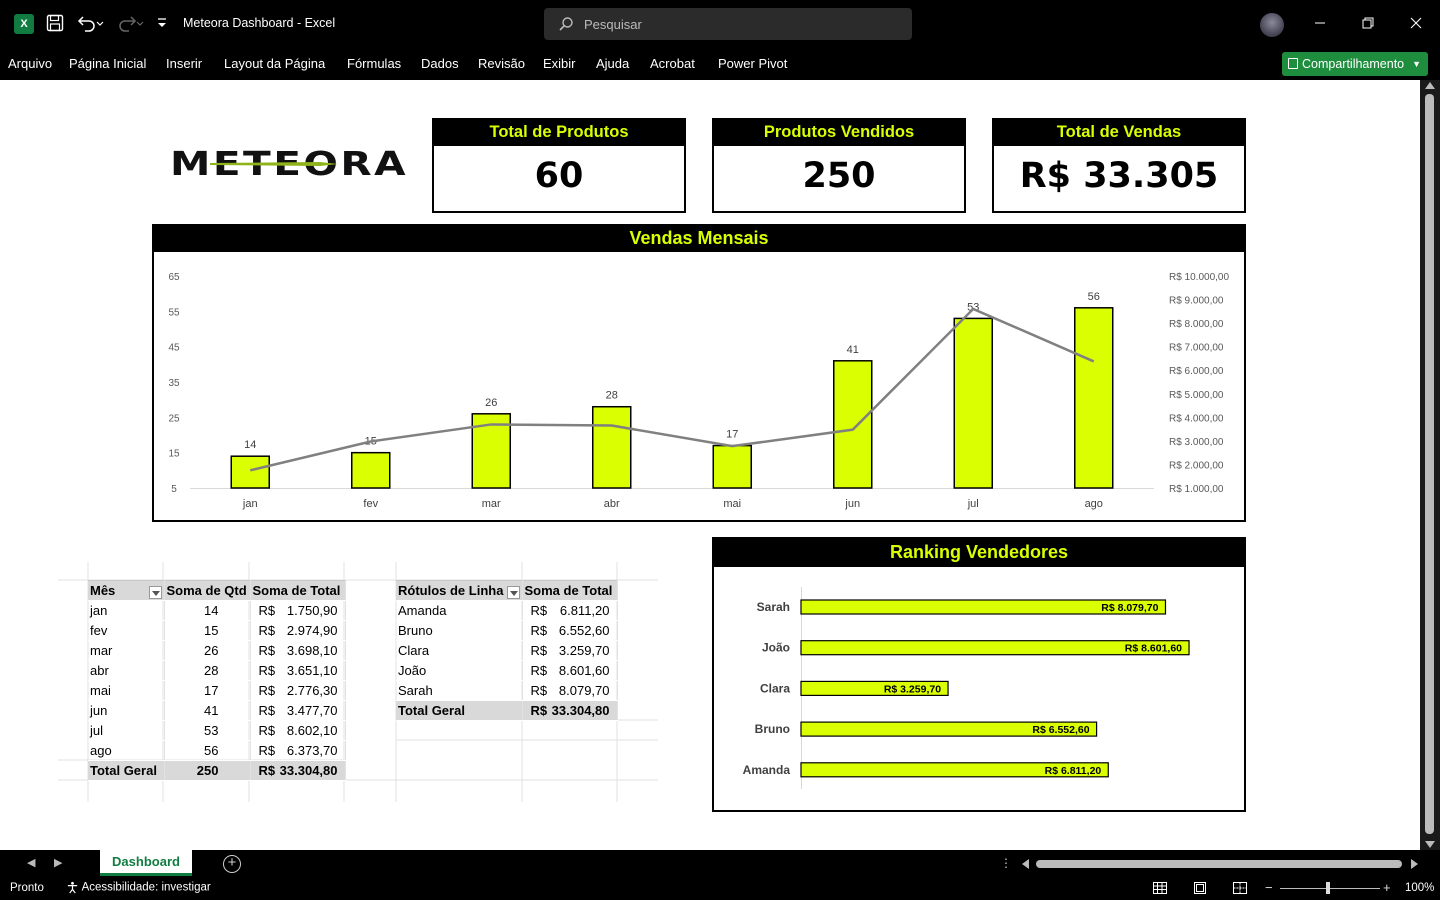 The image size is (1440, 900). Describe the element at coordinates (90, 25) in the screenshot. I see `undo-icon` at that location.